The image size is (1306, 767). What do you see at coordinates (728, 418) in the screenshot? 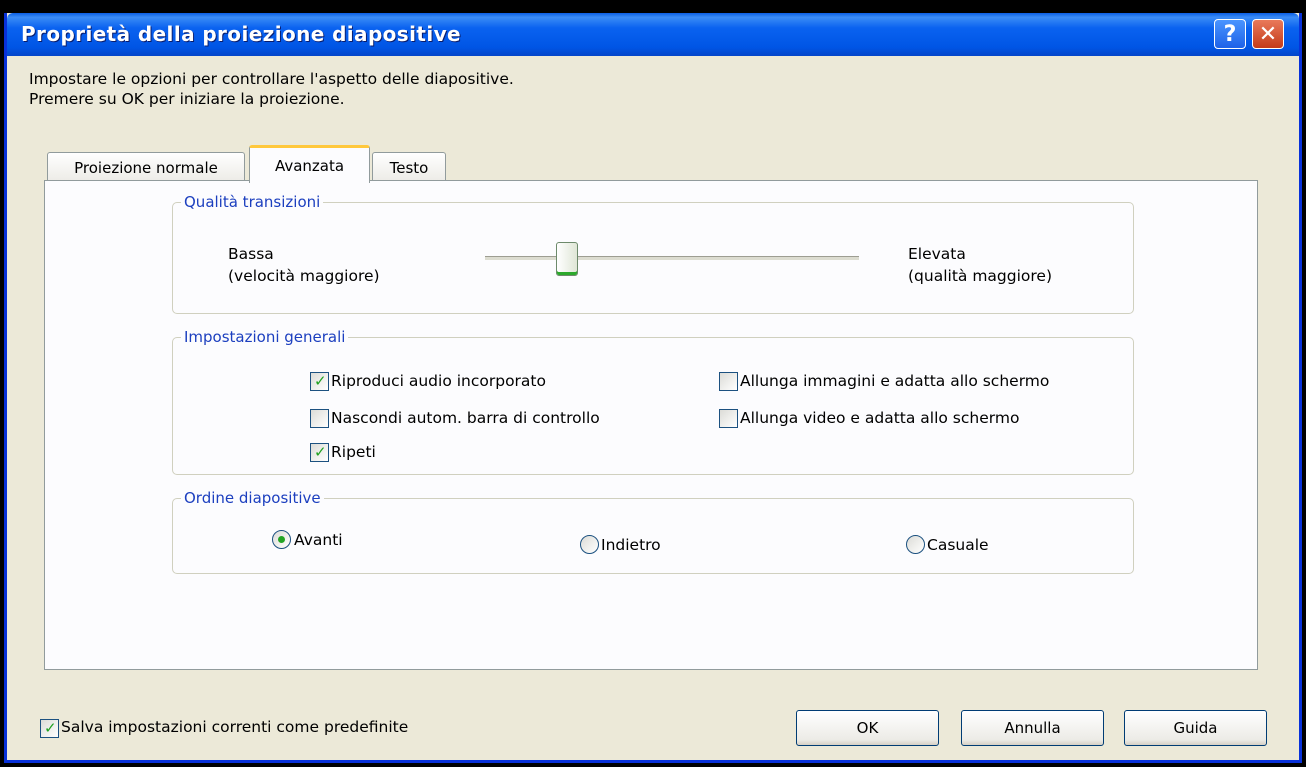
I see `checkbox-allunga-video` at bounding box center [728, 418].